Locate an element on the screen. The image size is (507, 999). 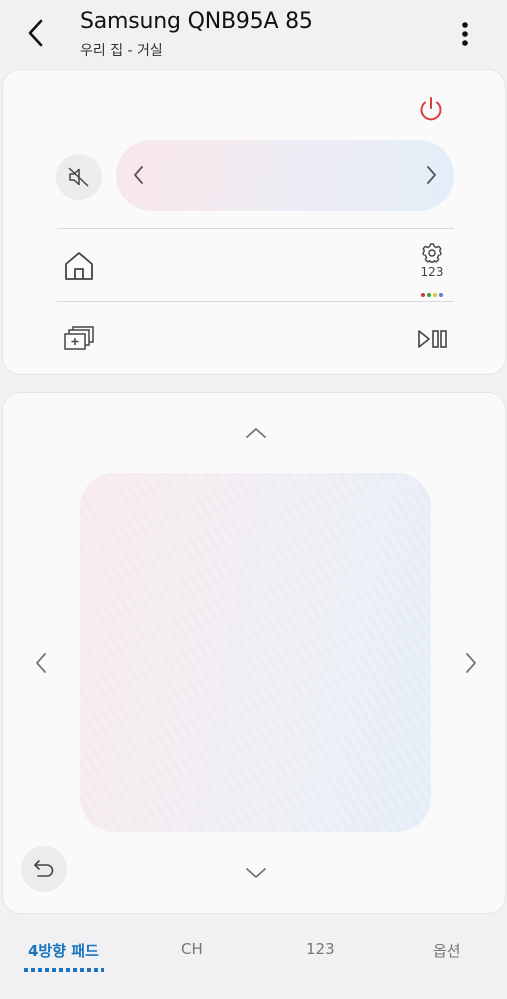
device-location: 우리 집 - 거실 is located at coordinates (121, 51).